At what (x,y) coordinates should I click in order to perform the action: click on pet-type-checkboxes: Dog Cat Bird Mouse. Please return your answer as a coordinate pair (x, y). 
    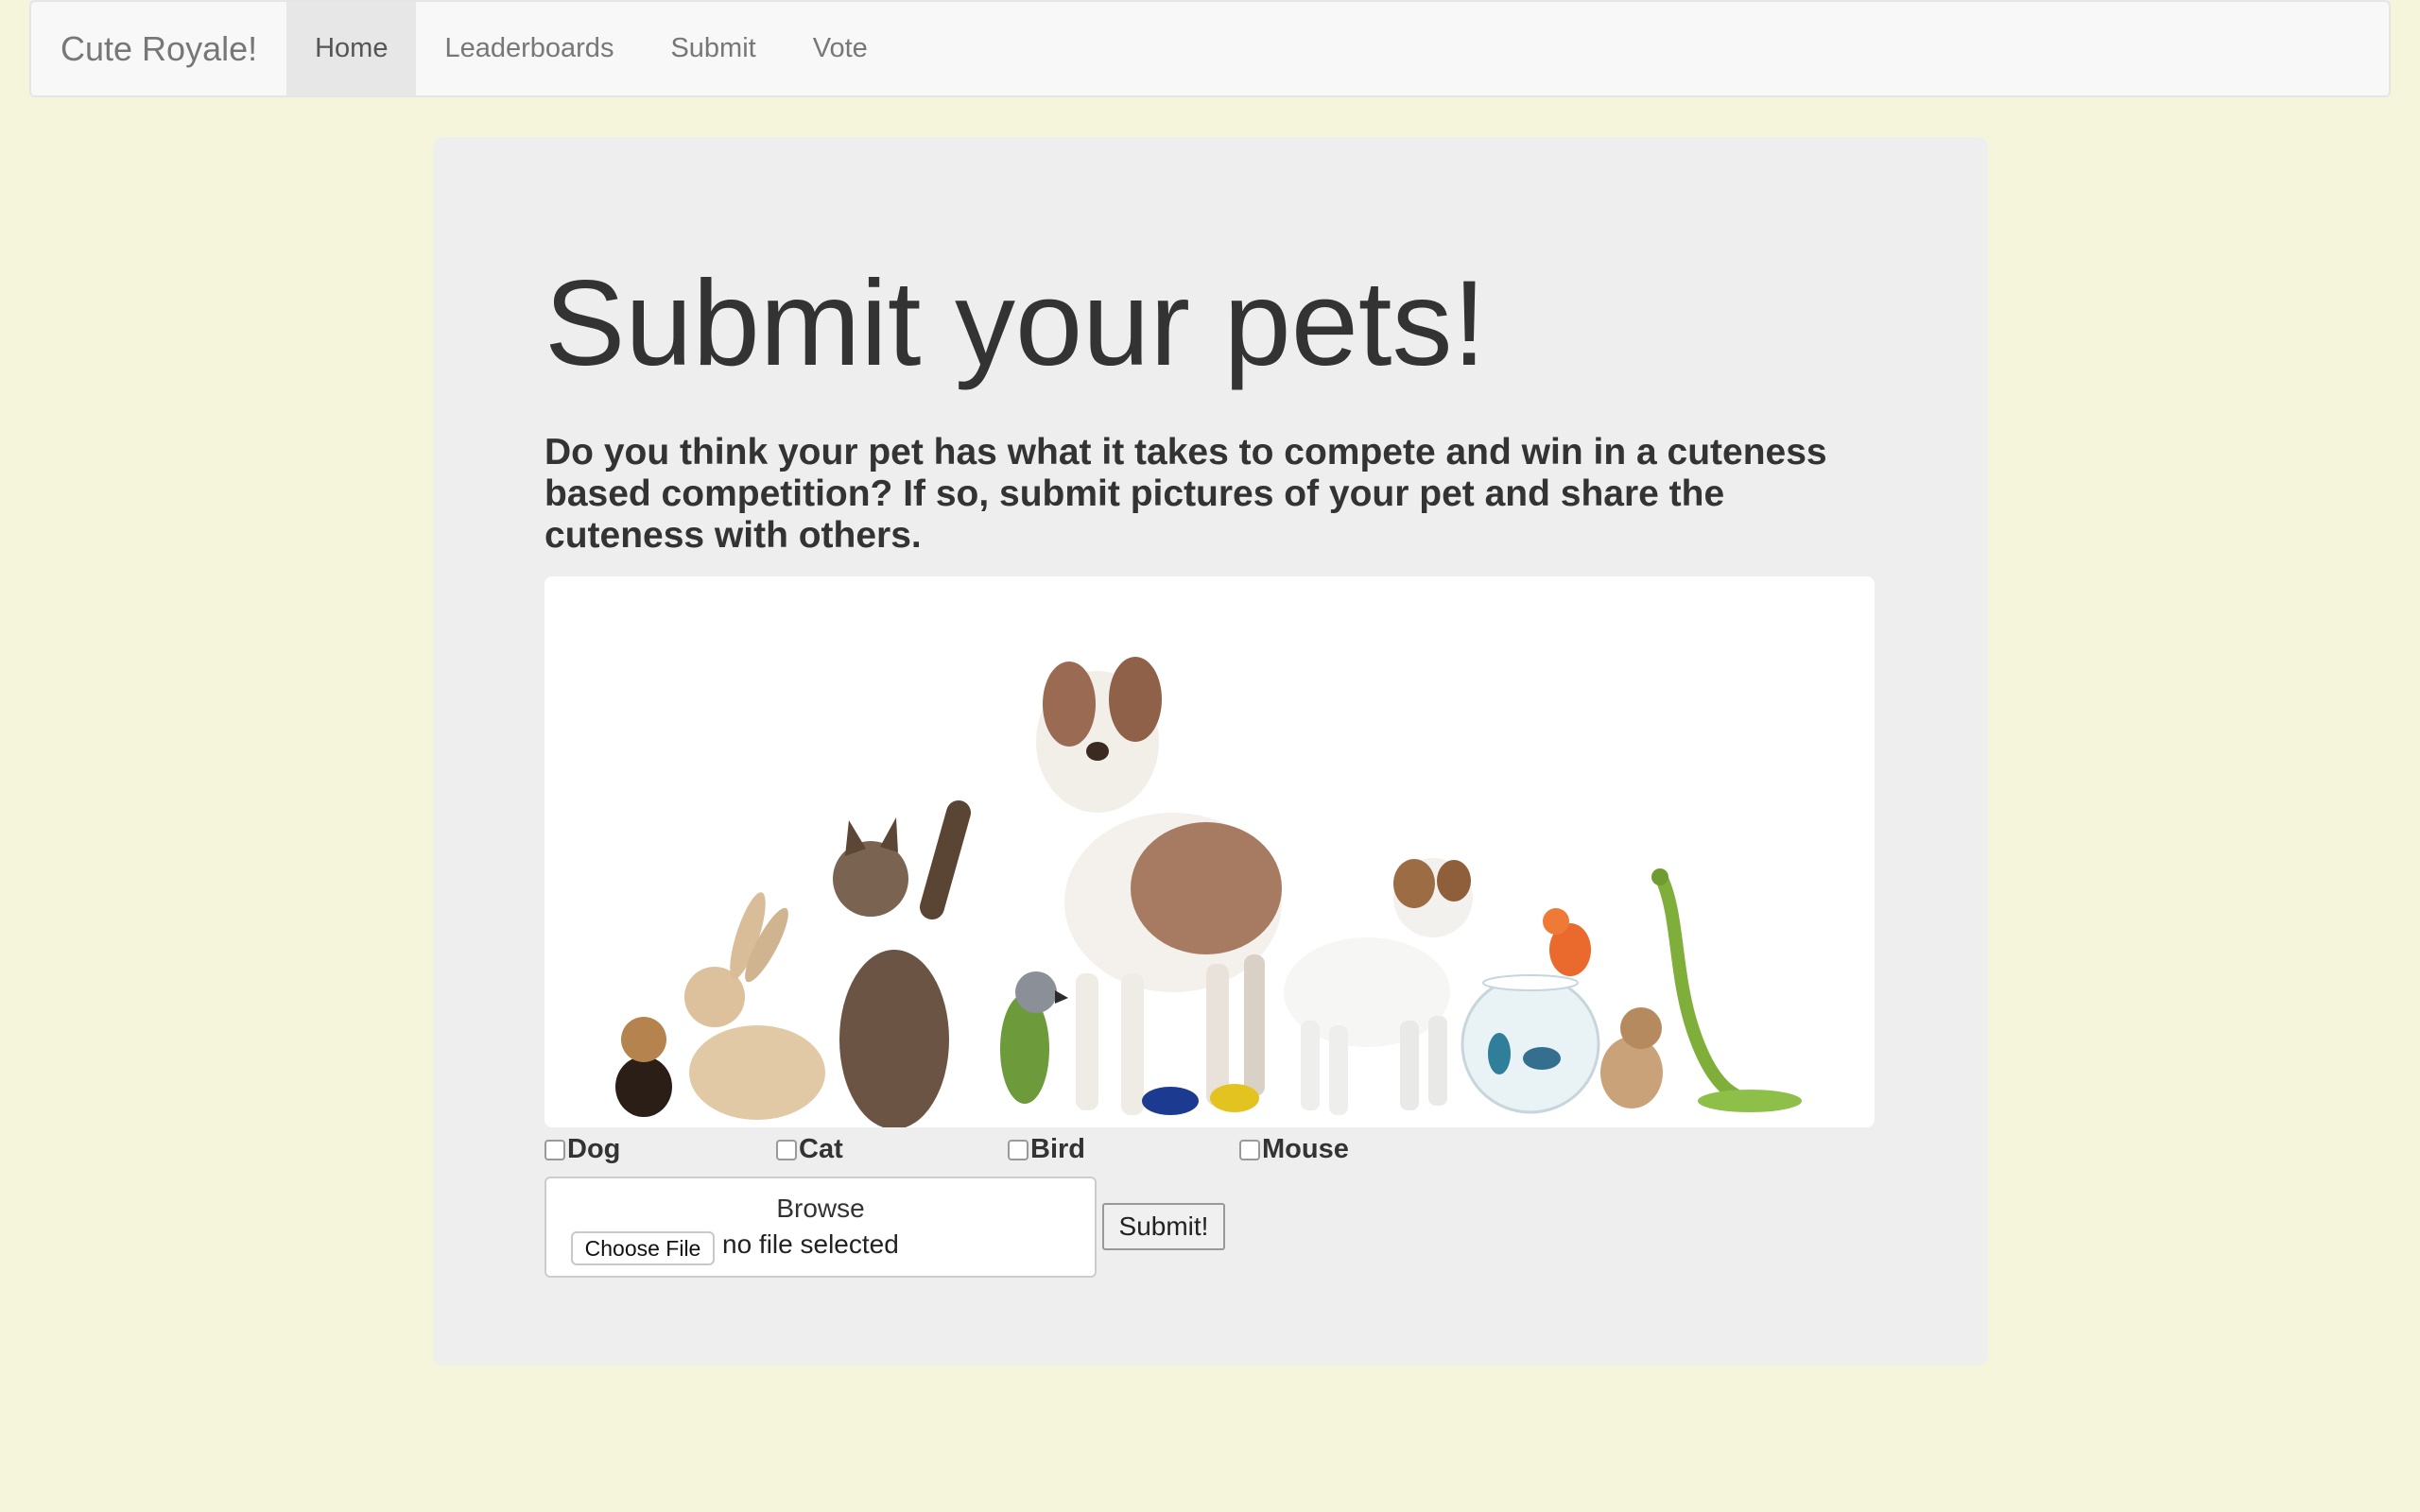
    Looking at the image, I should click on (1007, 1149).